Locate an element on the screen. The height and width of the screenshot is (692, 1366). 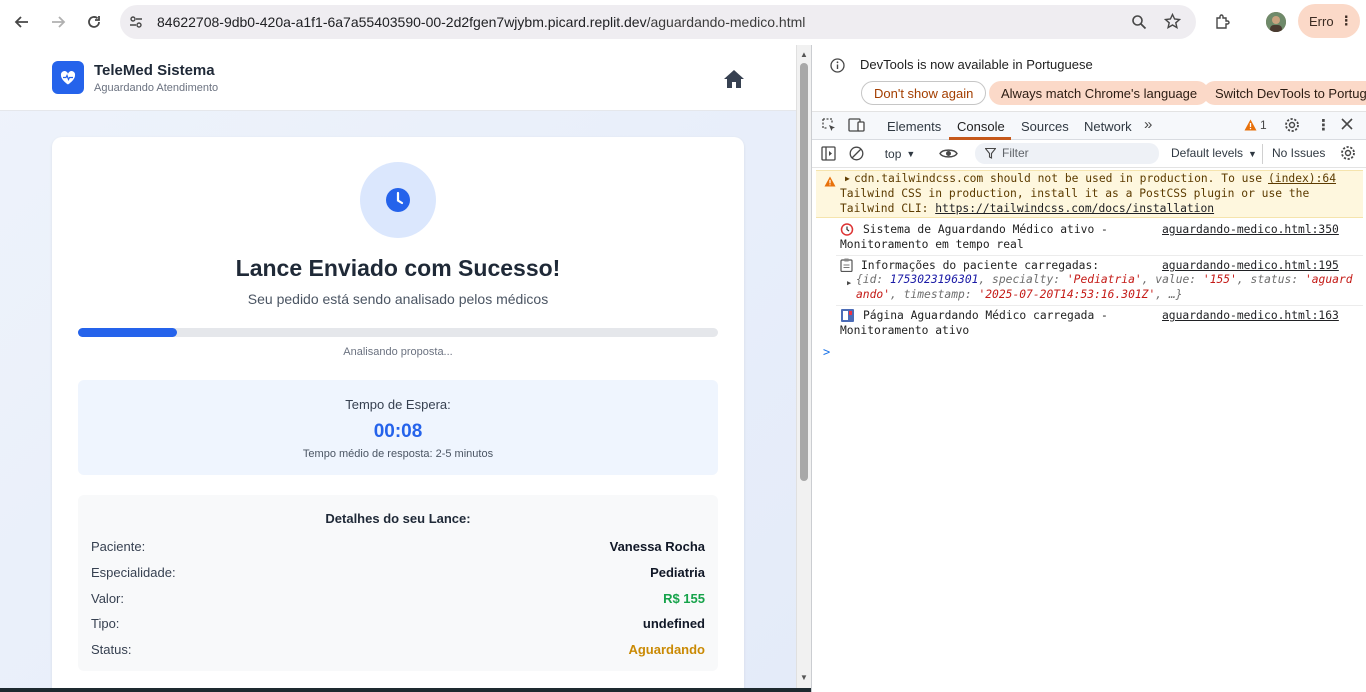
log-text: Sistema de Aguardando Médico ativo - is located at coordinates (985, 229).